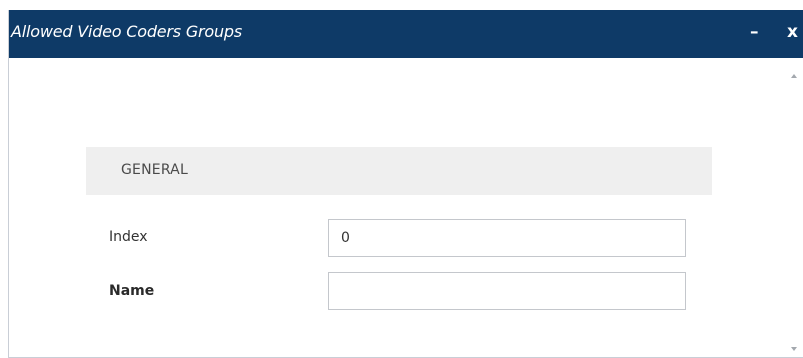  What do you see at coordinates (794, 349) in the screenshot?
I see `scroll-down-arrow-icon` at bounding box center [794, 349].